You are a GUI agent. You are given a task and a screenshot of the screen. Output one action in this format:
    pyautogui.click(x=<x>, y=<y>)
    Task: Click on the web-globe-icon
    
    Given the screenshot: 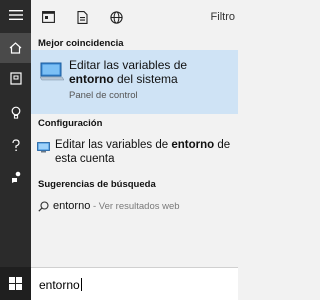 What is the action you would take?
    pyautogui.click(x=116, y=17)
    